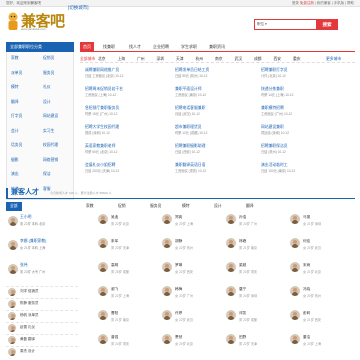  What do you see at coordinates (125, 78) in the screenshot?
I see `job-item: 诚聘兼职网络推广员 日结 工资面议 (北京) 10-12` at bounding box center [125, 78].